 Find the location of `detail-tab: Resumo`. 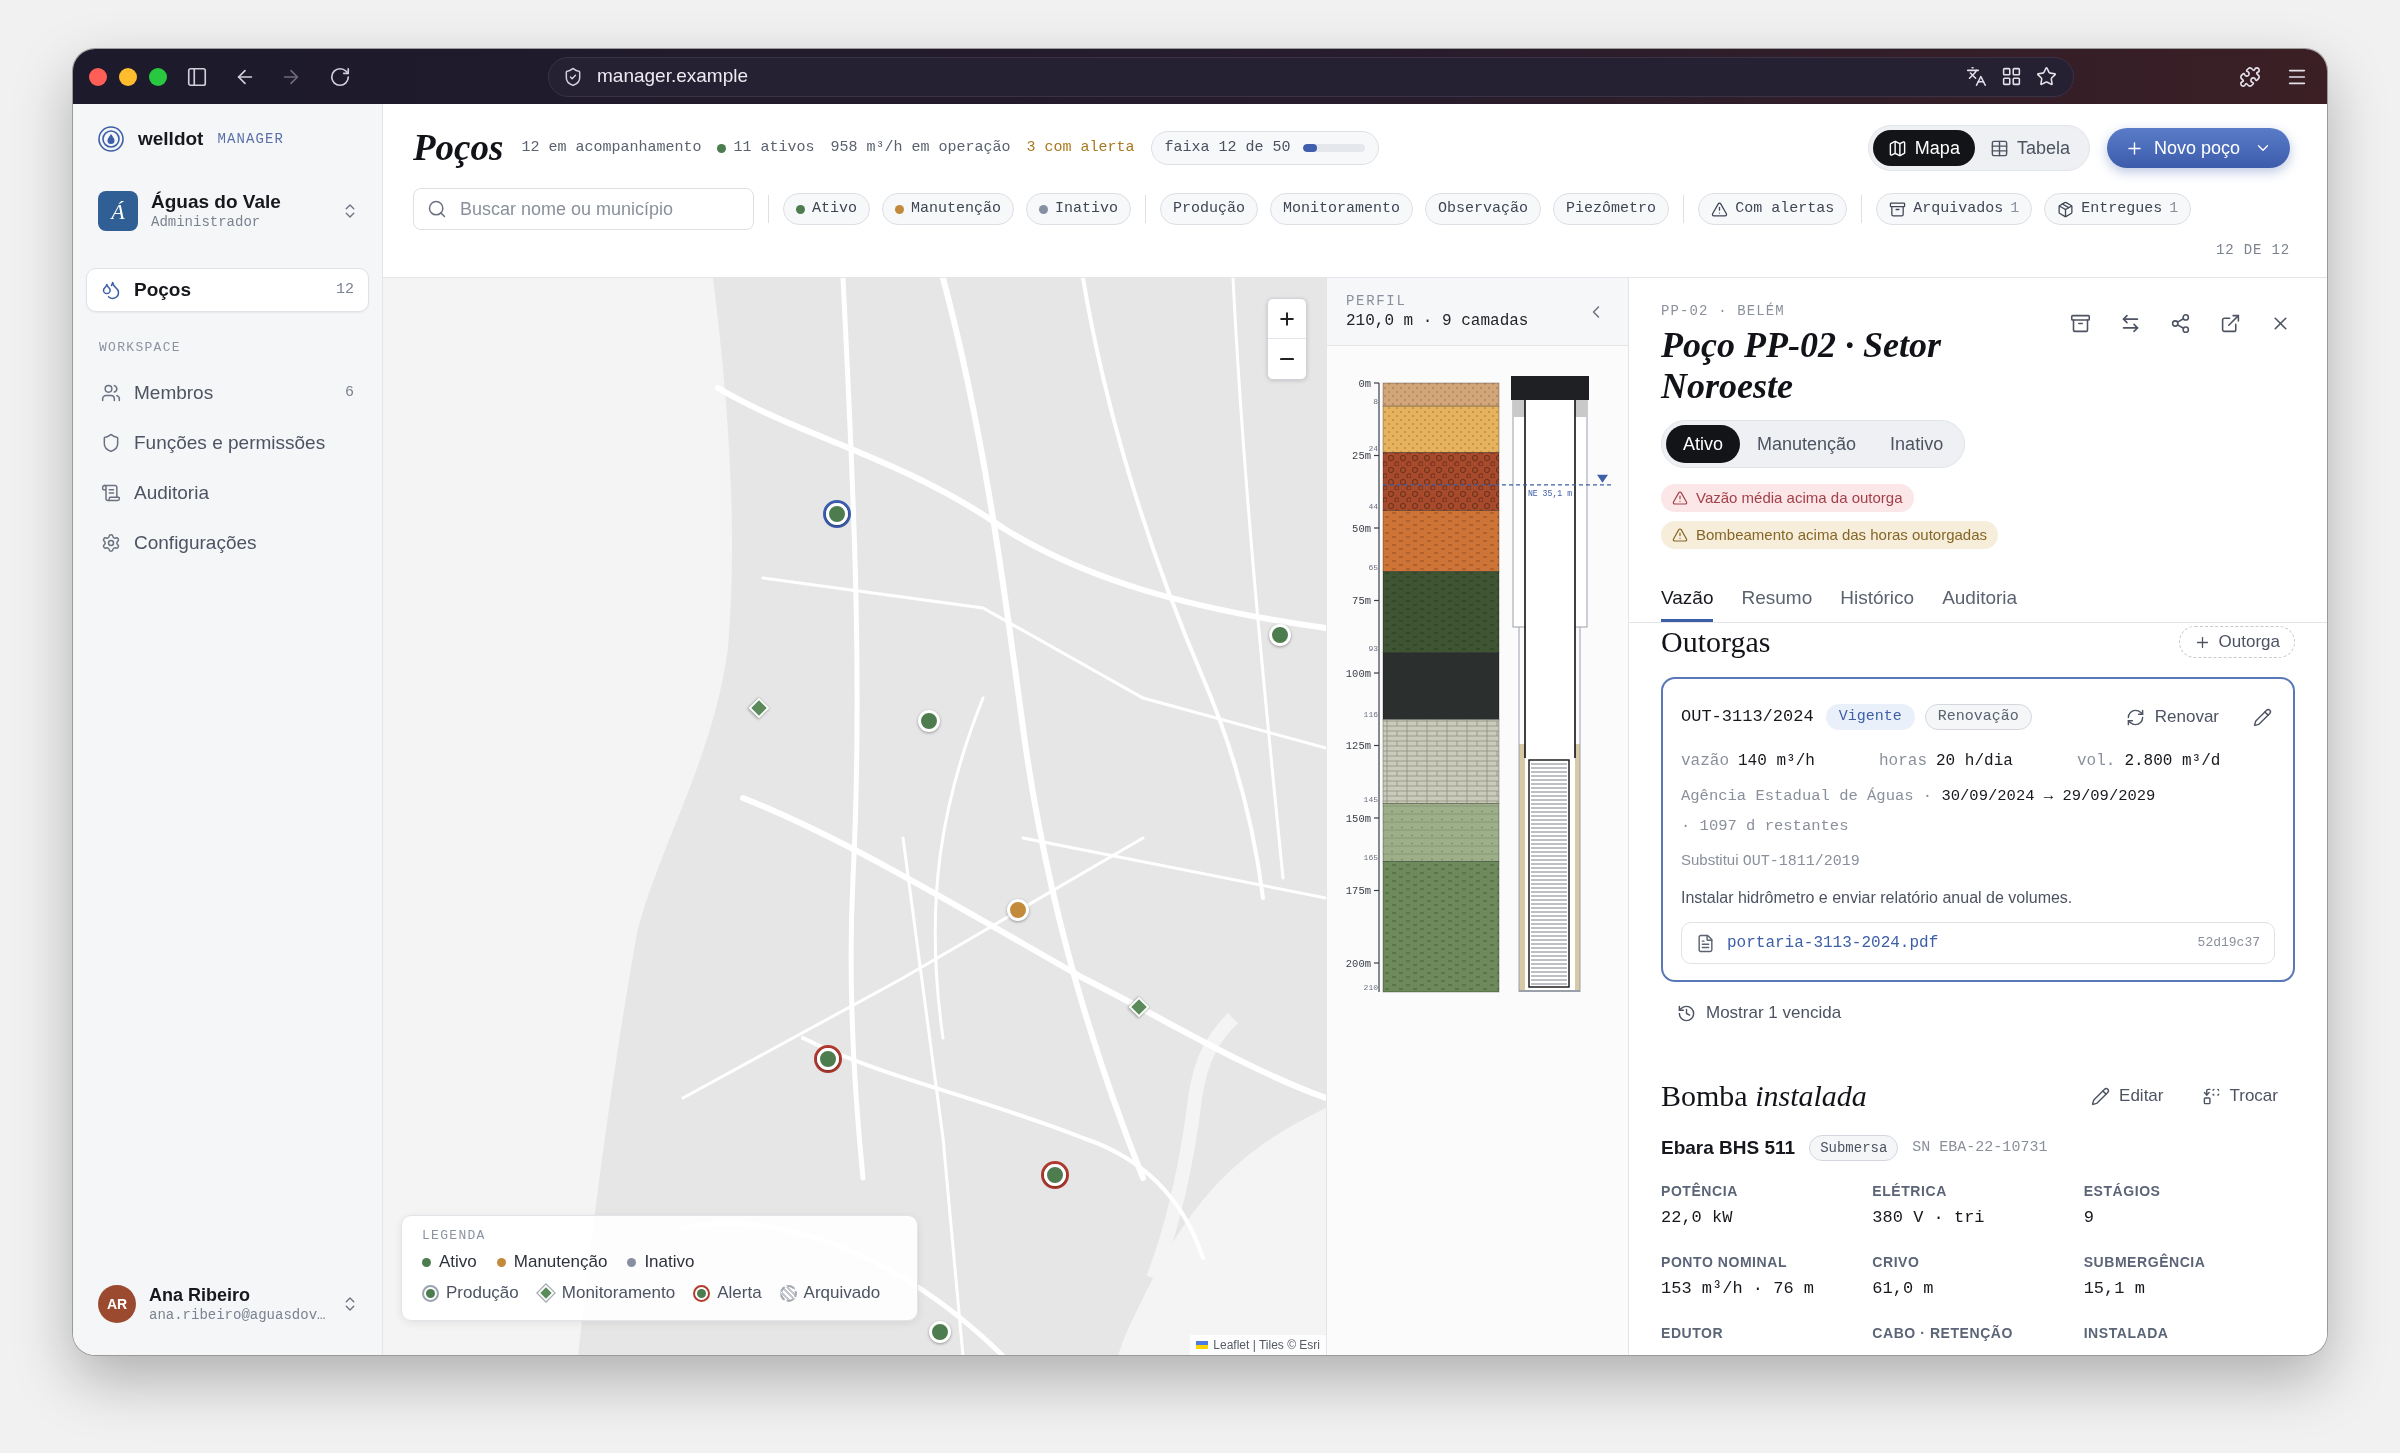

detail-tab: Resumo is located at coordinates (1777, 602).